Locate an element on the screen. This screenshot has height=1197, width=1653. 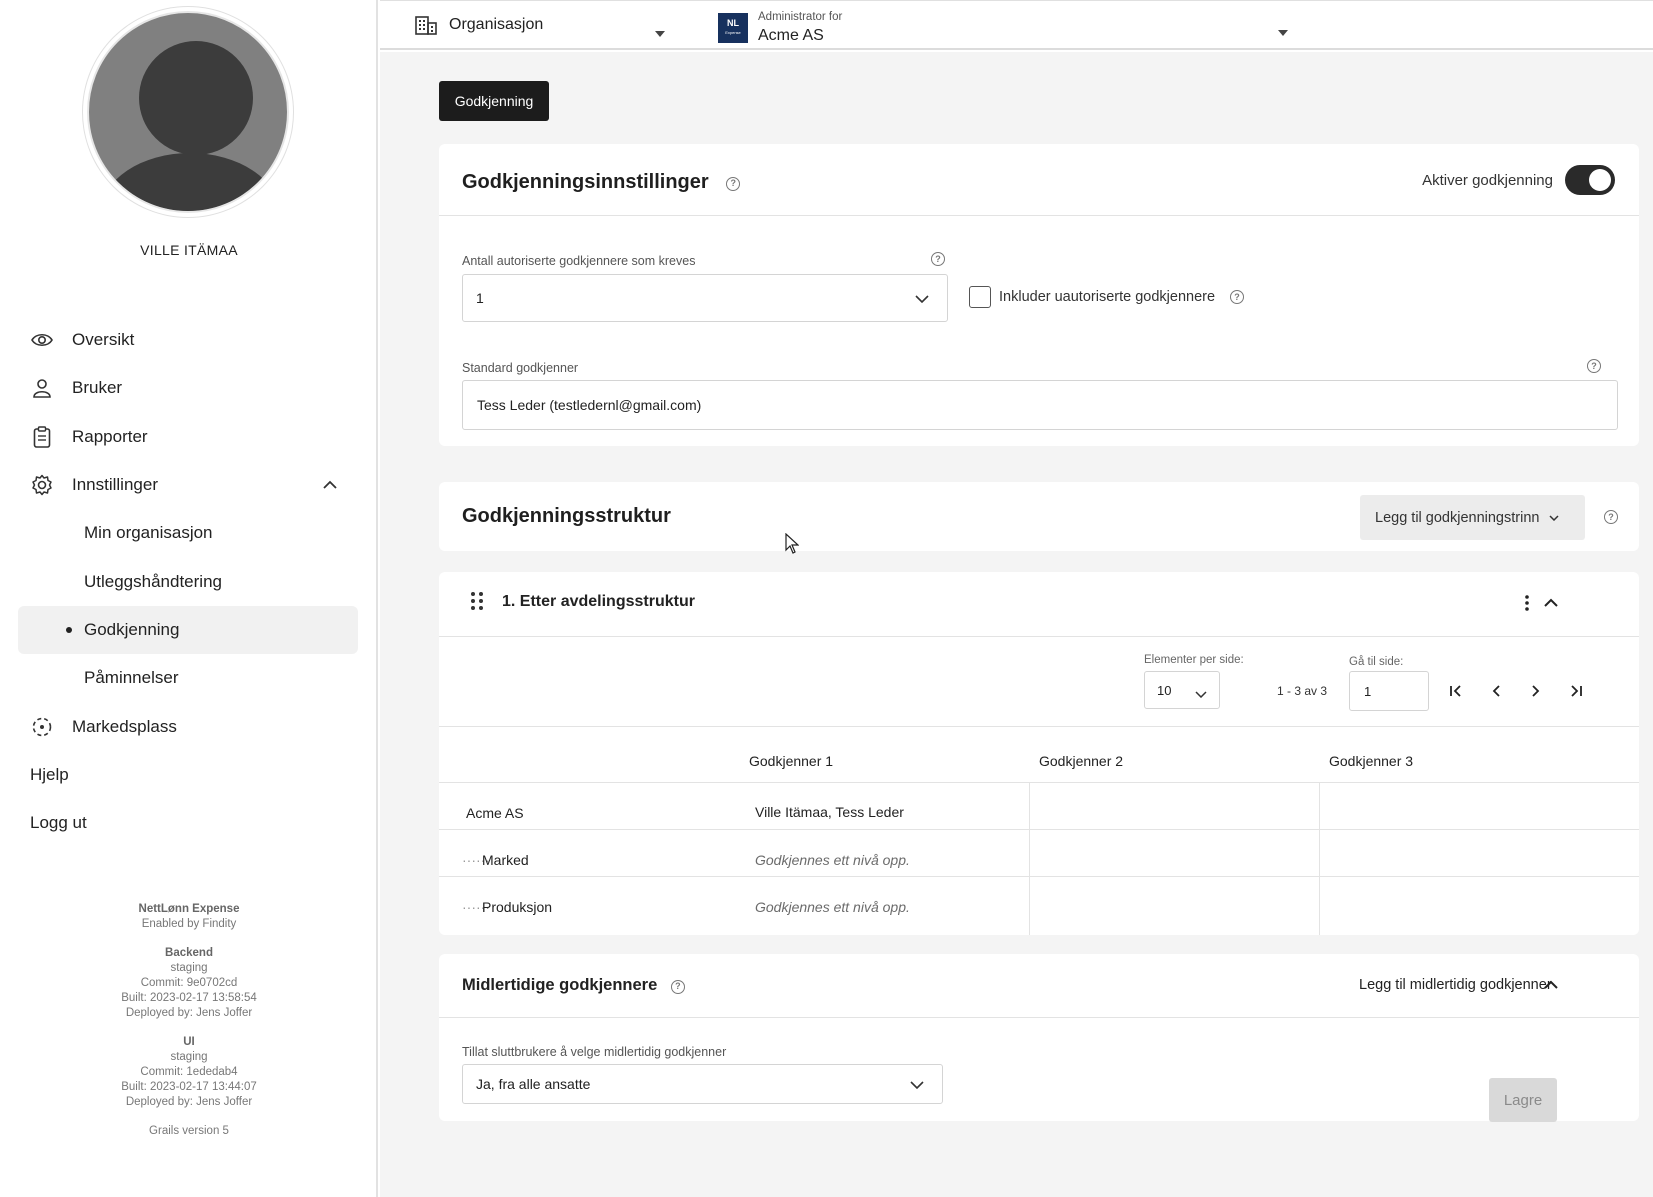
eye-icon is located at coordinates (42, 340).